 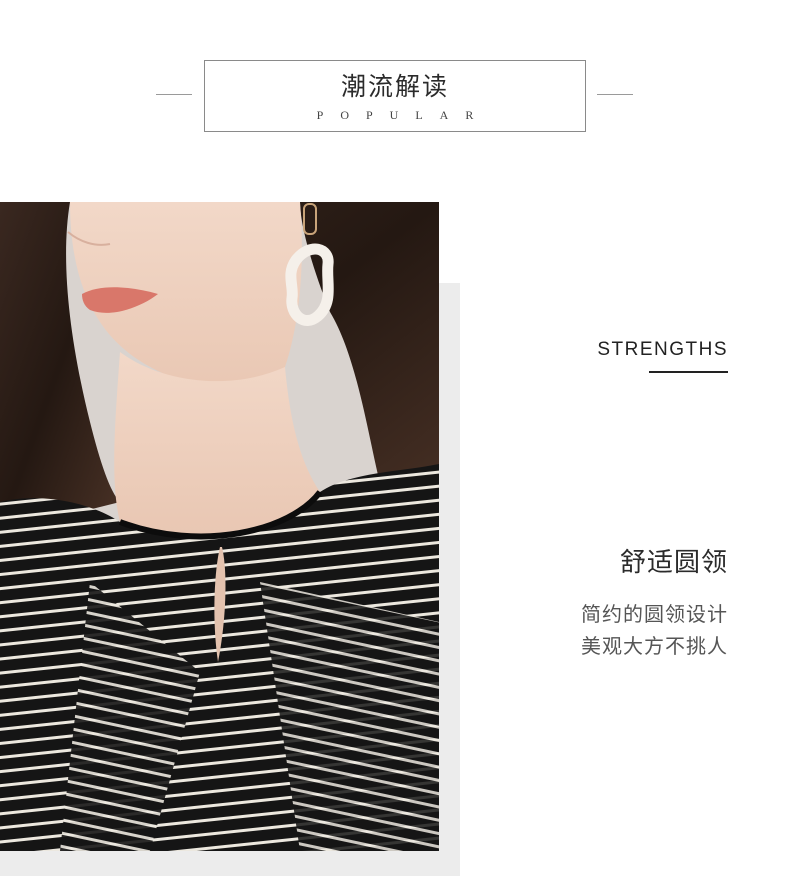 I want to click on section-title: 潮流解读, so click(x=394, y=86).